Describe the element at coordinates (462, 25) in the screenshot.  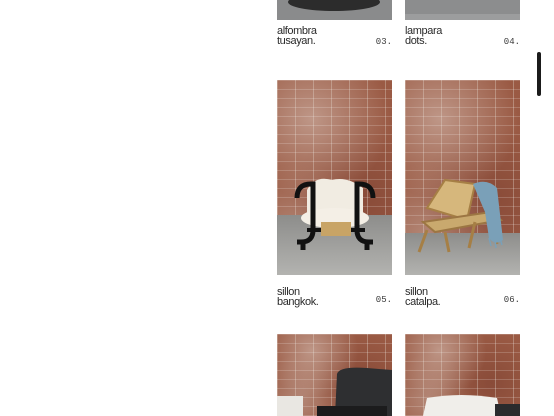
I see `product-card-lampara: lampara dots. 04.` at that location.